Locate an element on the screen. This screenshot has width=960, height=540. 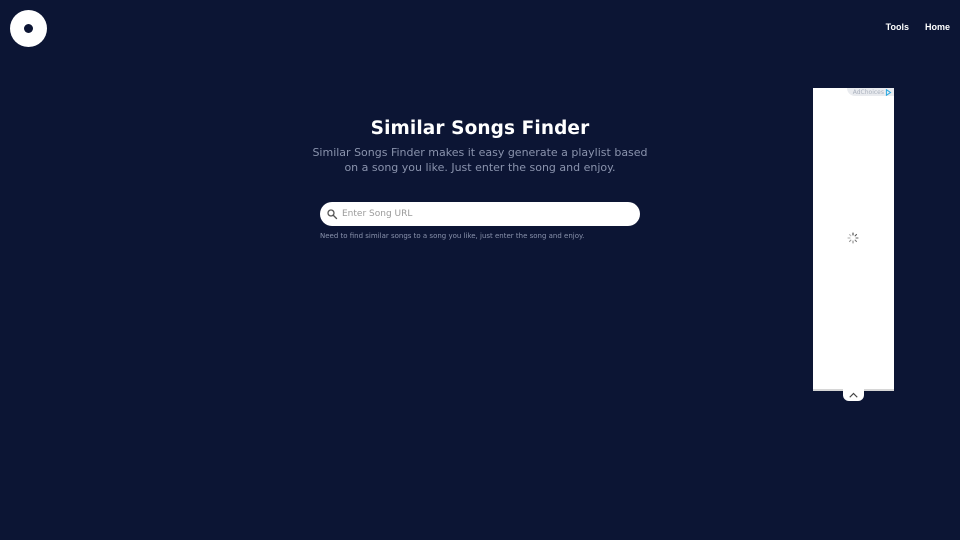
nav-link-tools: Tools is located at coordinates (897, 27).